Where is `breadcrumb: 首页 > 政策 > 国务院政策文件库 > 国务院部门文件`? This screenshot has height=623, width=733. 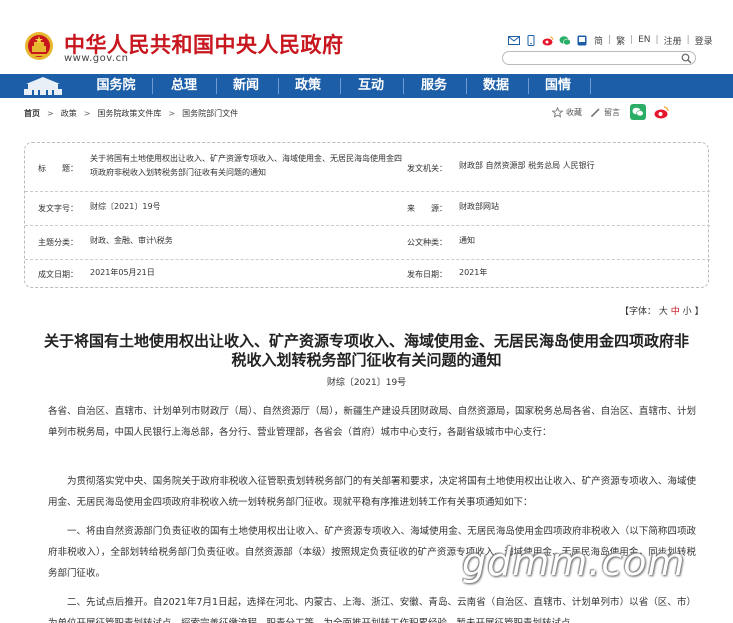
breadcrumb: 首页 > 政策 > 国务院政策文件库 > 国务院部门文件 is located at coordinates (131, 113).